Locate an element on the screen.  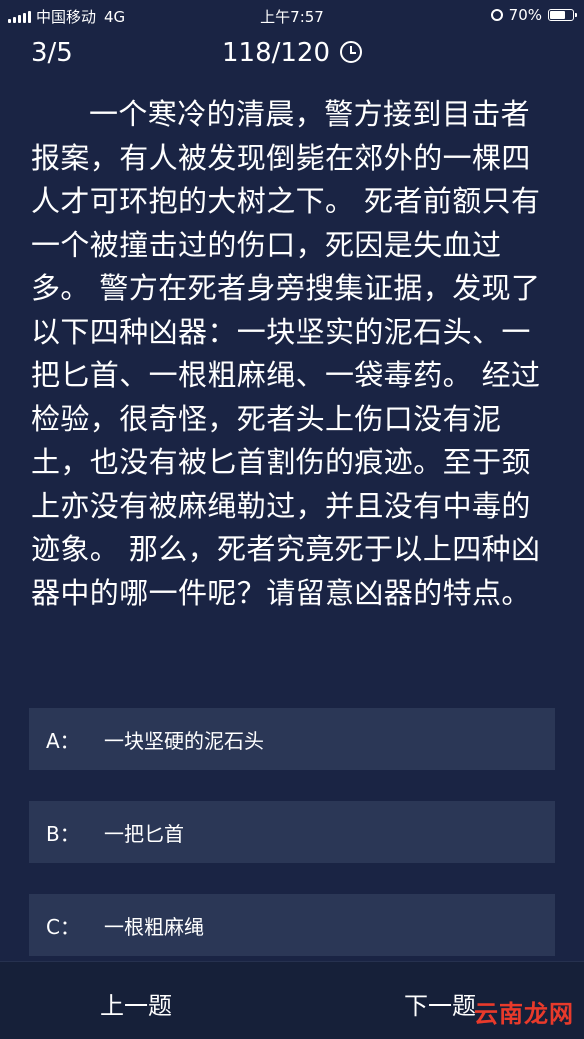
option-b: B： 一把匕首 is located at coordinates (292, 832).